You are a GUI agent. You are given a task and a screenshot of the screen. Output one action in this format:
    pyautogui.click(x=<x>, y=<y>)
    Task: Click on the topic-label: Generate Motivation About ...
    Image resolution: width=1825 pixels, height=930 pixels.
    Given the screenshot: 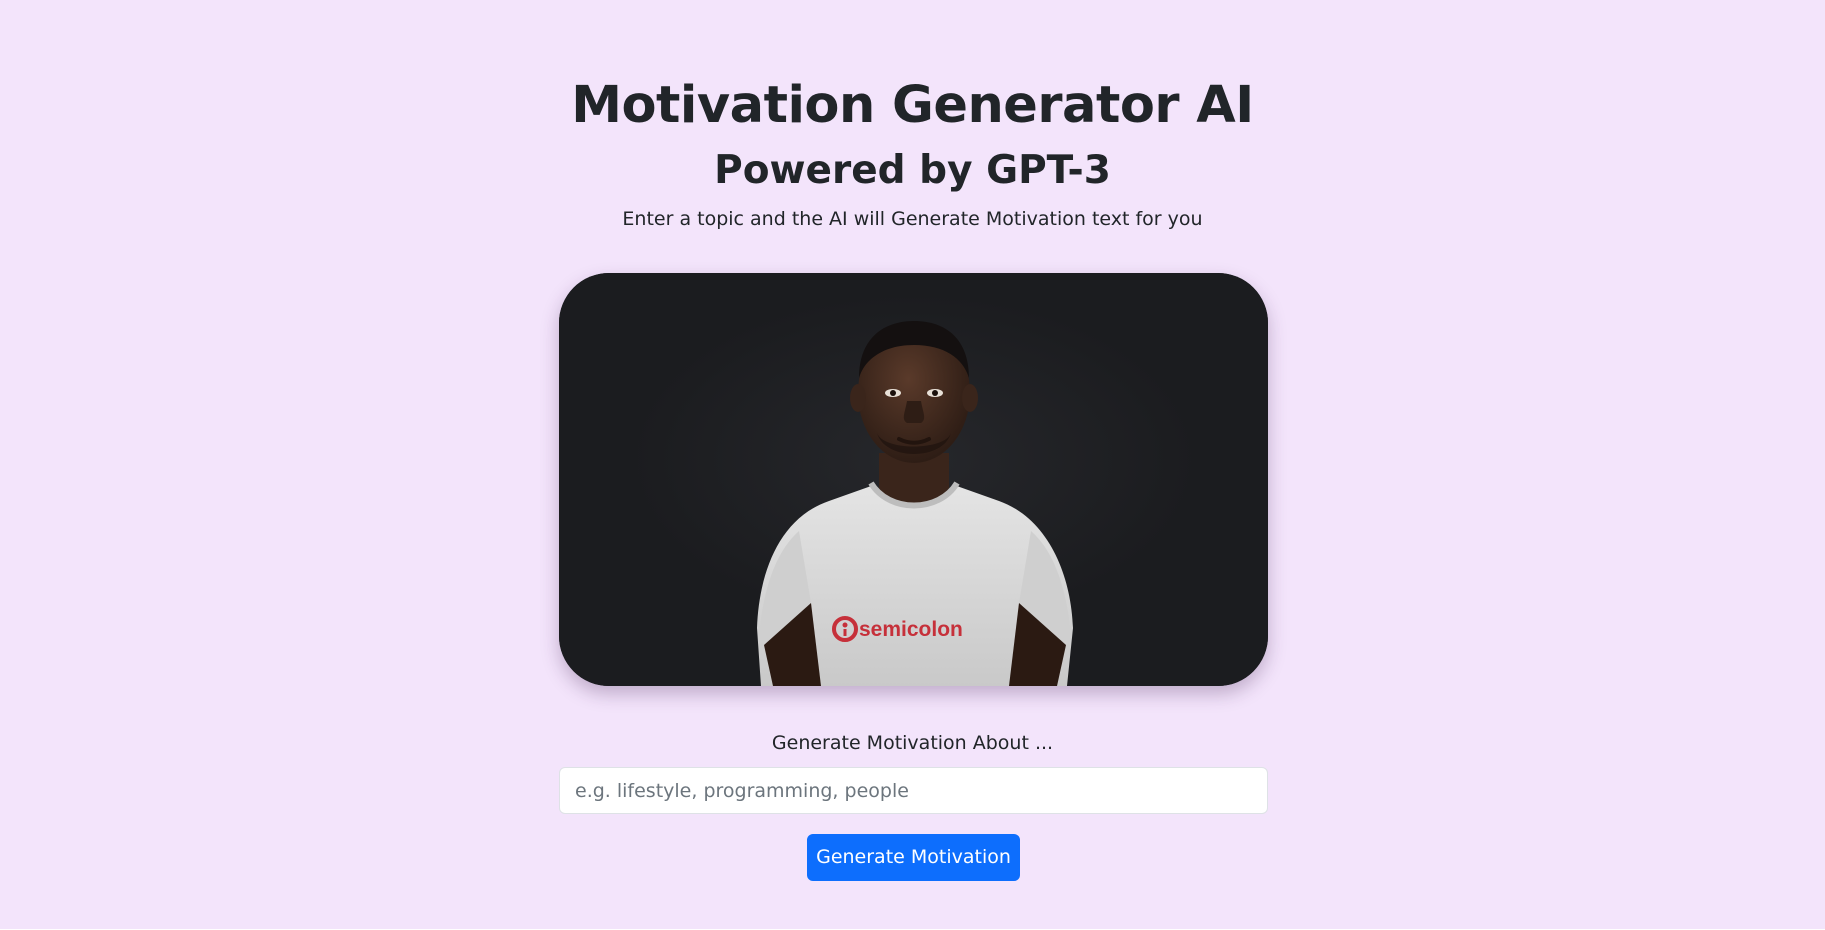 What is the action you would take?
    pyautogui.click(x=912, y=743)
    